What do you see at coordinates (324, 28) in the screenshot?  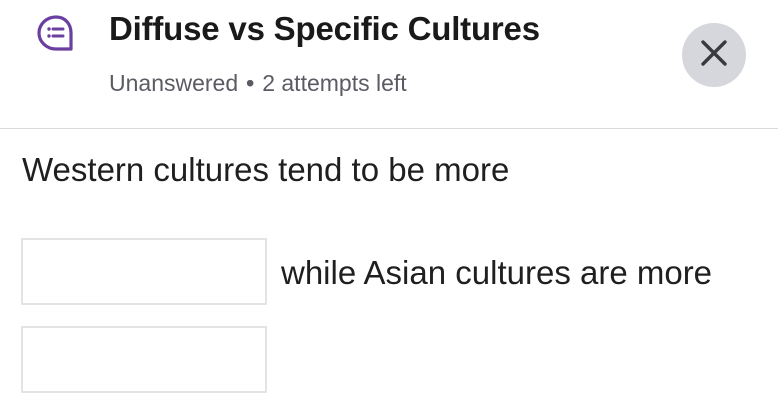 I see `question-title: Diffuse vs Specific Cultures` at bounding box center [324, 28].